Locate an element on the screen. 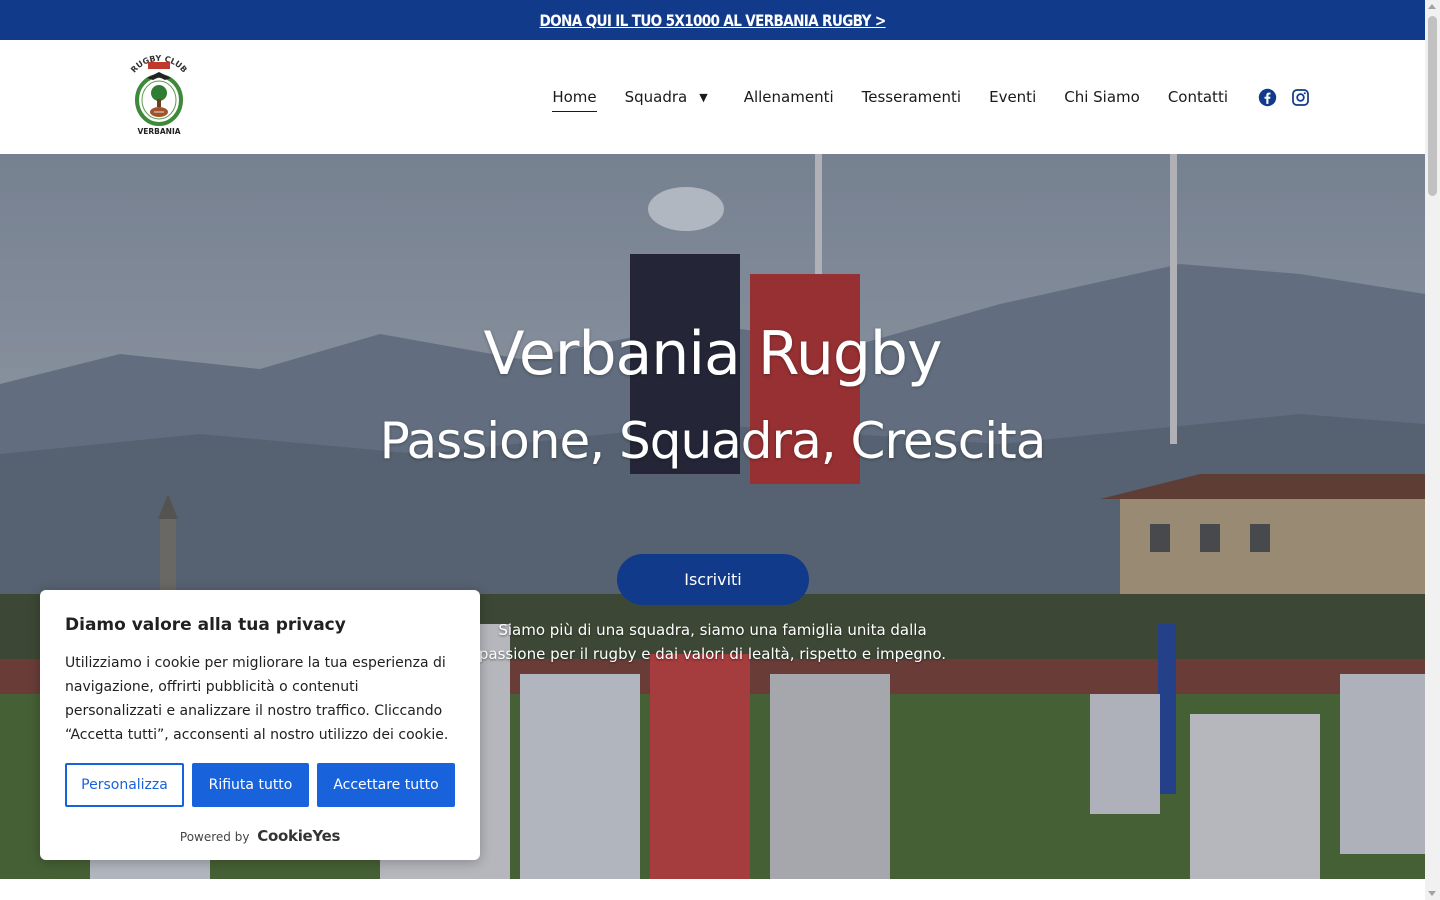 The width and height of the screenshot is (1440, 900). nav-contatti-label: Contatti is located at coordinates (1197, 97).